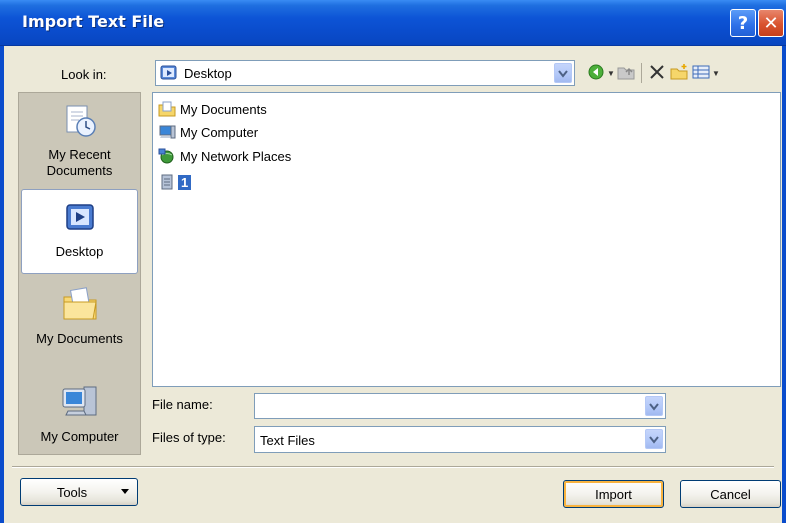  I want to click on file-name-dropdown-button, so click(654, 406).